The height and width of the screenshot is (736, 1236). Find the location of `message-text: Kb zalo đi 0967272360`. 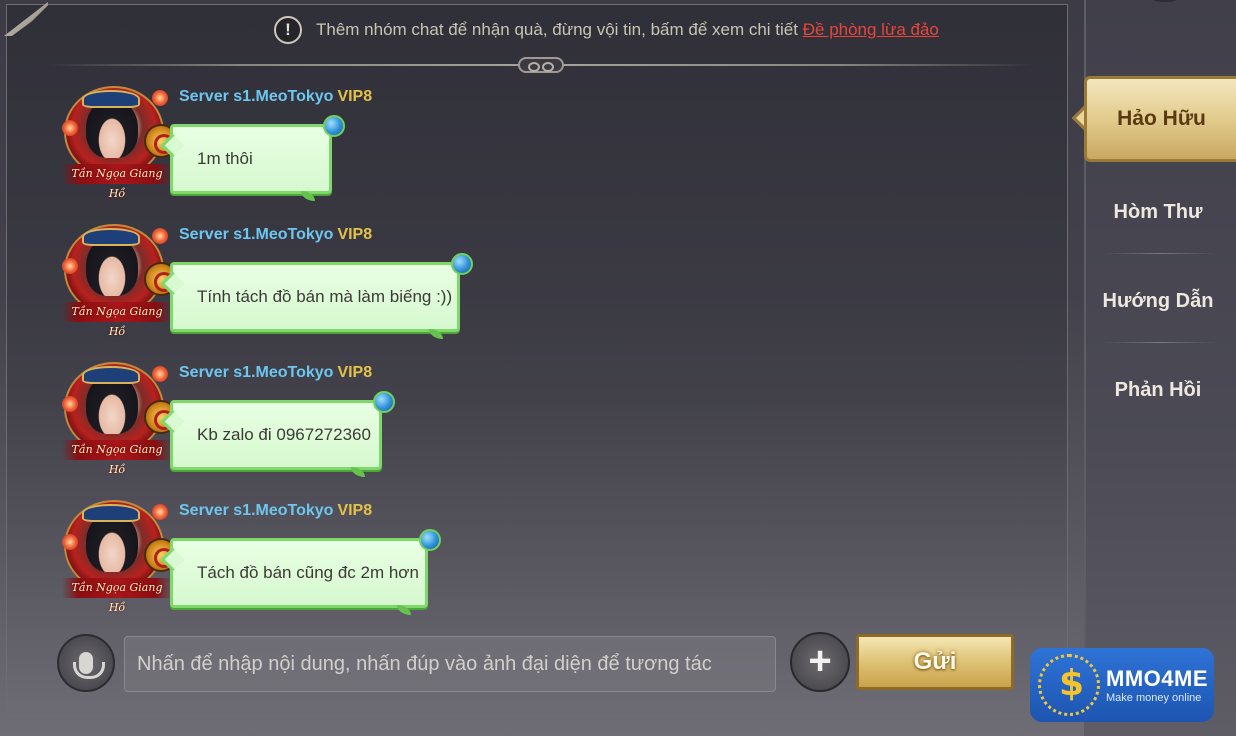

message-text: Kb zalo đi 0967272360 is located at coordinates (284, 434).